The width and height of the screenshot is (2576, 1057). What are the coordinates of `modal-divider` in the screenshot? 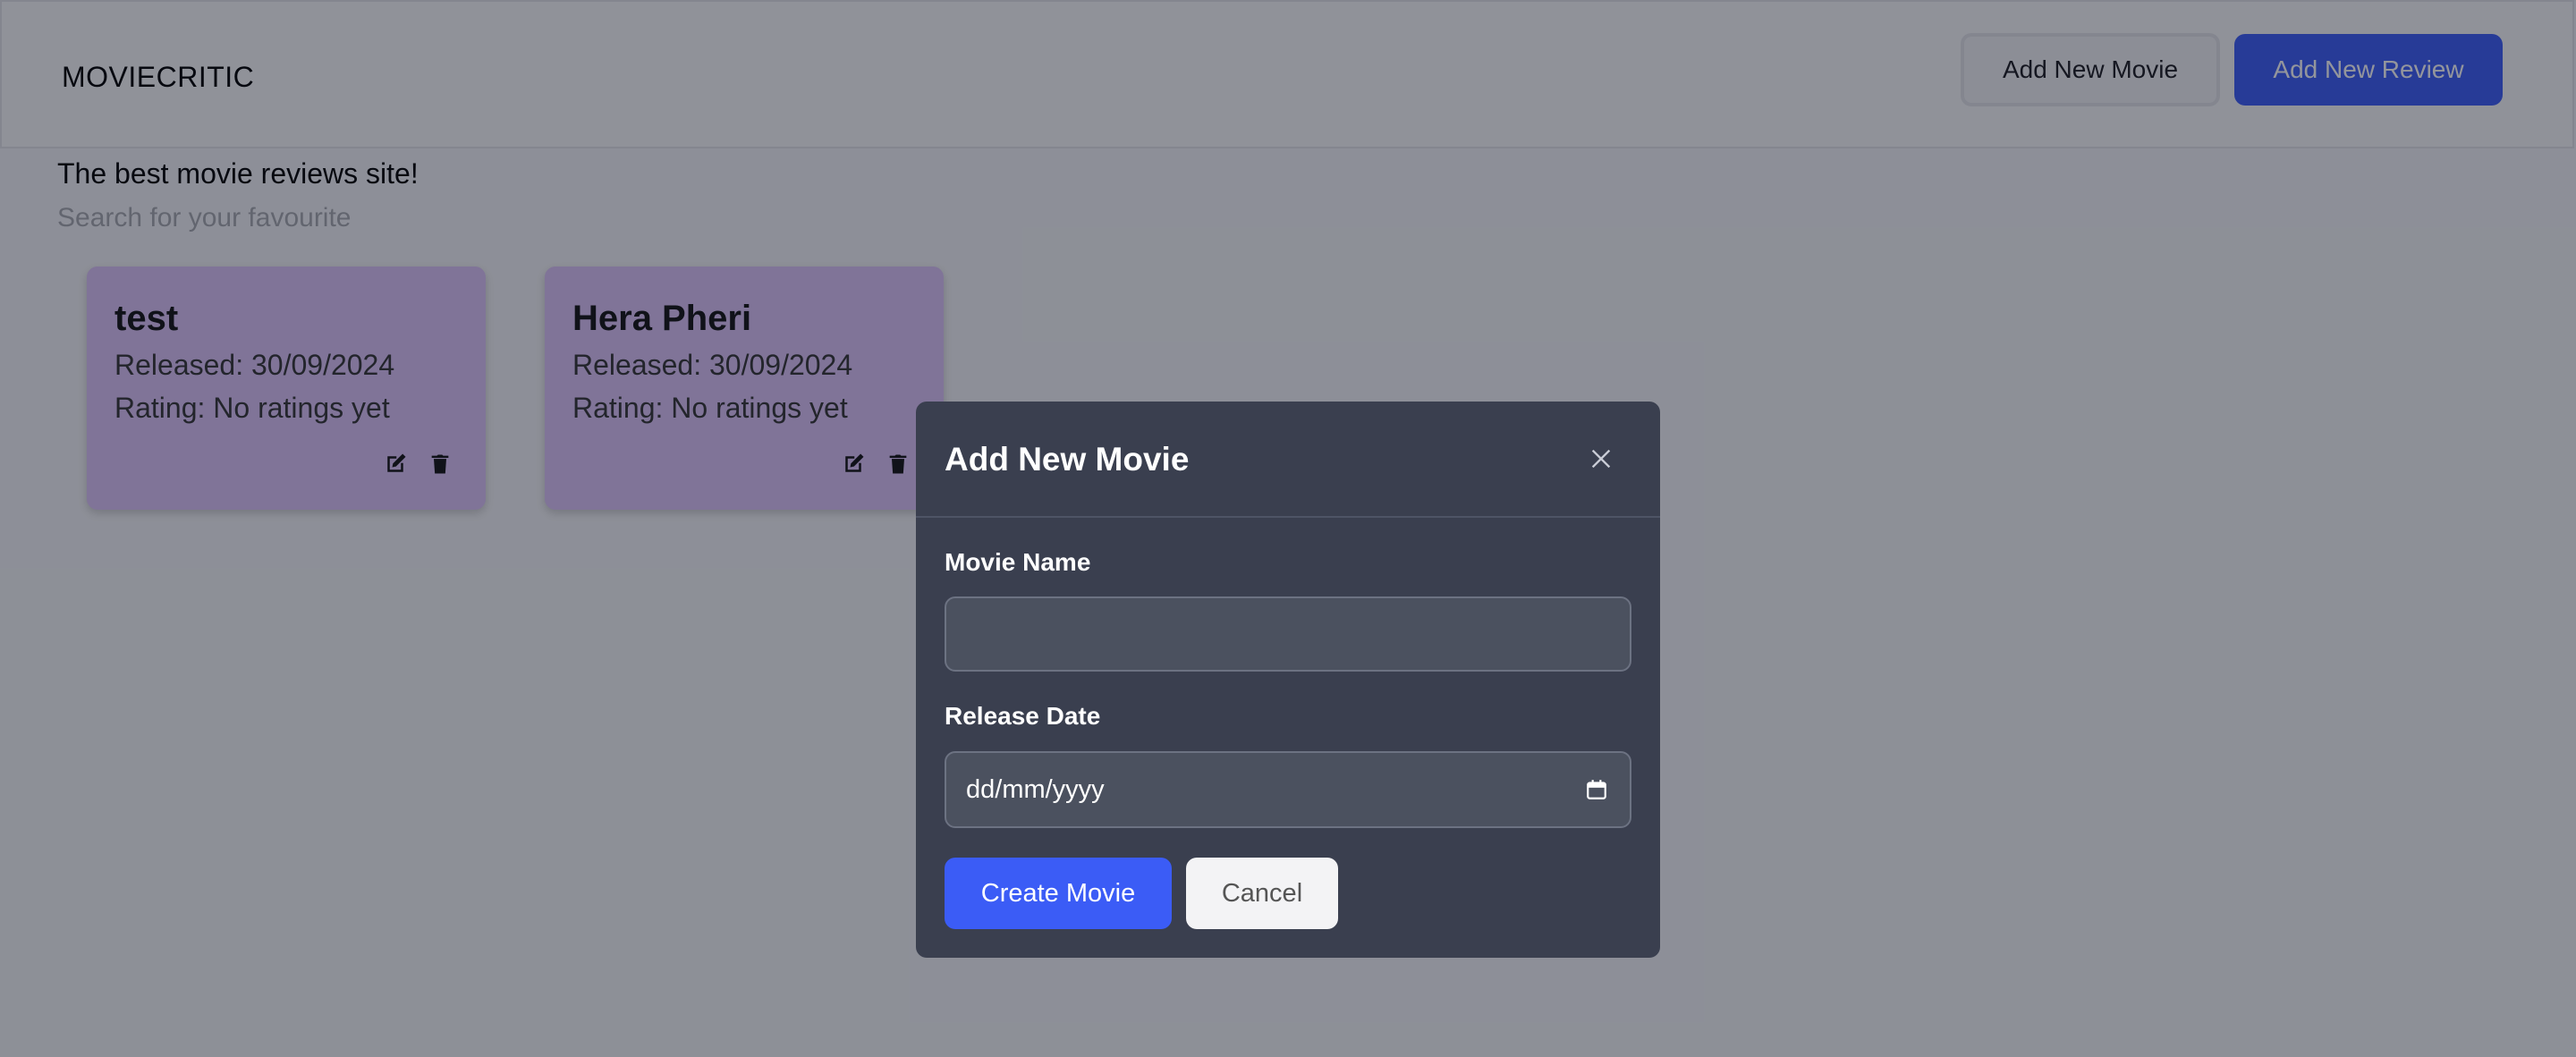 It's located at (1288, 517).